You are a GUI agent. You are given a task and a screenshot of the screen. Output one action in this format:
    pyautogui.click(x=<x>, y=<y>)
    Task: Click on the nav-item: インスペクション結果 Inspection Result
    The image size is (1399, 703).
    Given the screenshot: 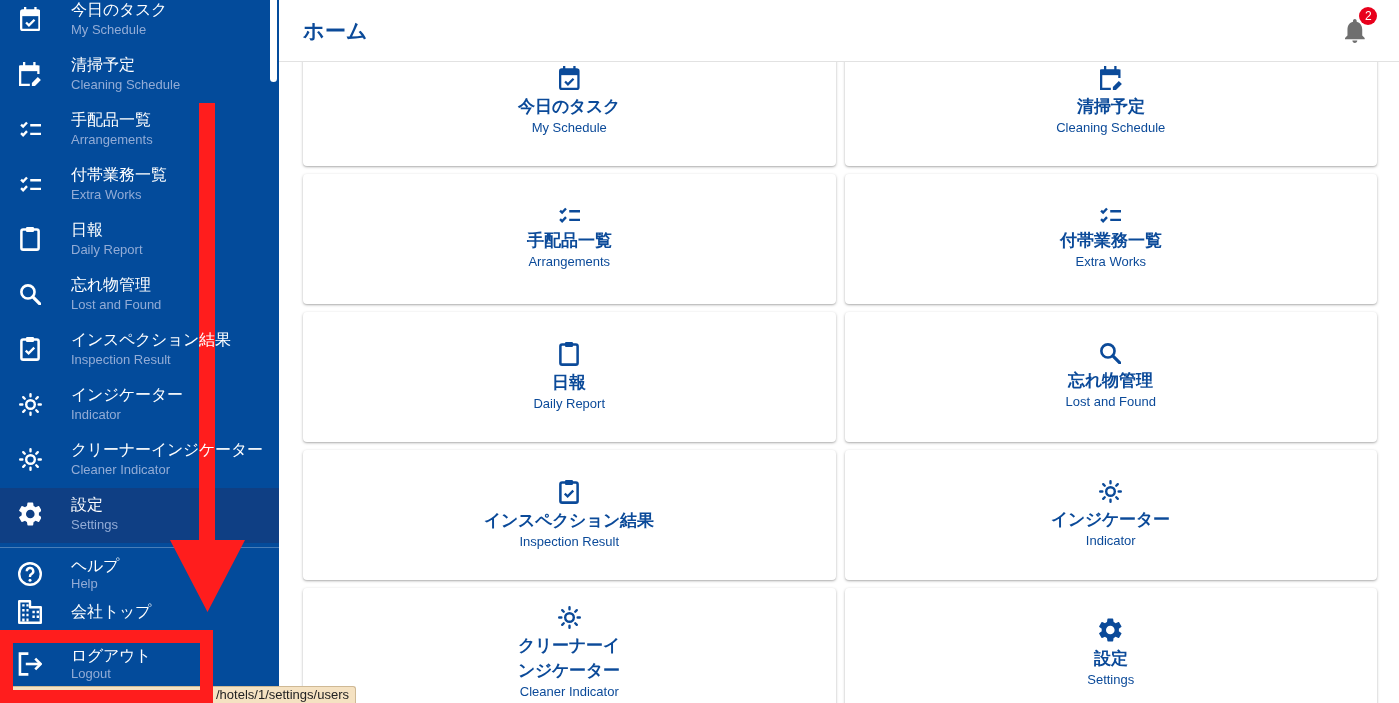 What is the action you would take?
    pyautogui.click(x=139, y=350)
    